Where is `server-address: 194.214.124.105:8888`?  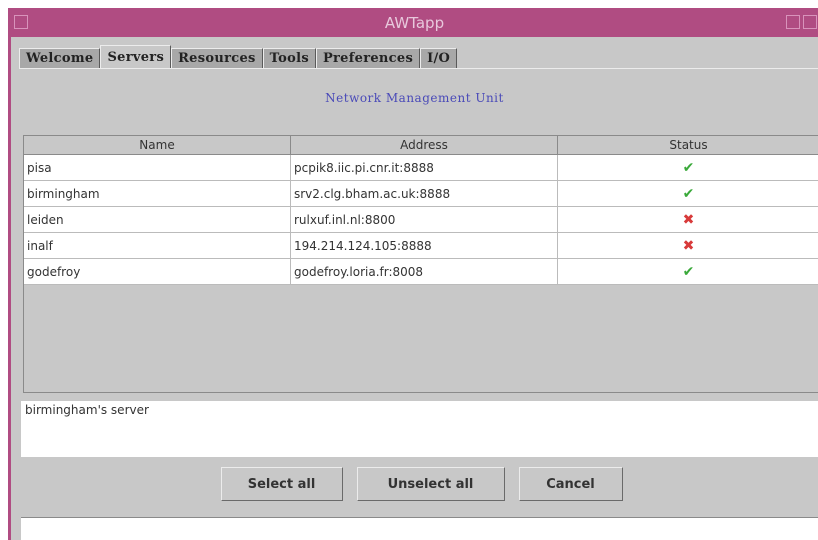
server-address: 194.214.124.105:8888 is located at coordinates (424, 245).